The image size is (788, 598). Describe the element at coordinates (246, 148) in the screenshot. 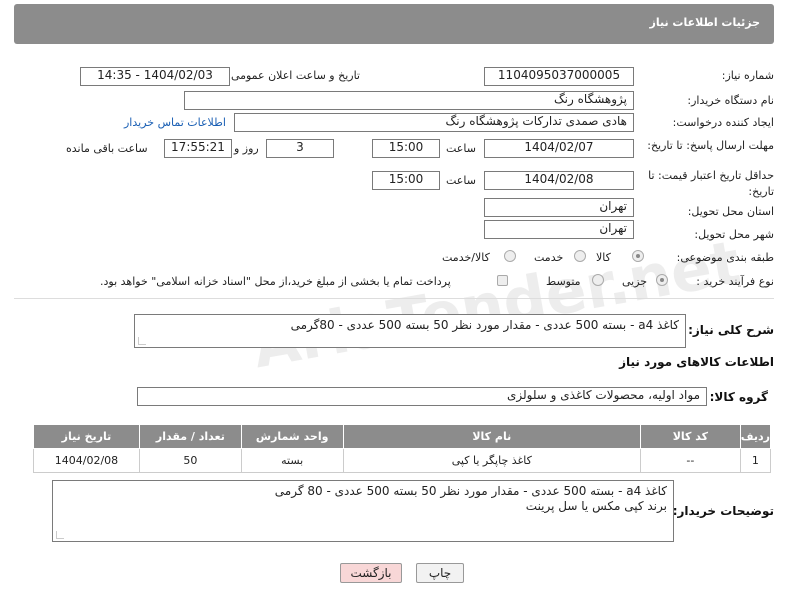

I see `reply-deadline-days-label: روز و` at that location.